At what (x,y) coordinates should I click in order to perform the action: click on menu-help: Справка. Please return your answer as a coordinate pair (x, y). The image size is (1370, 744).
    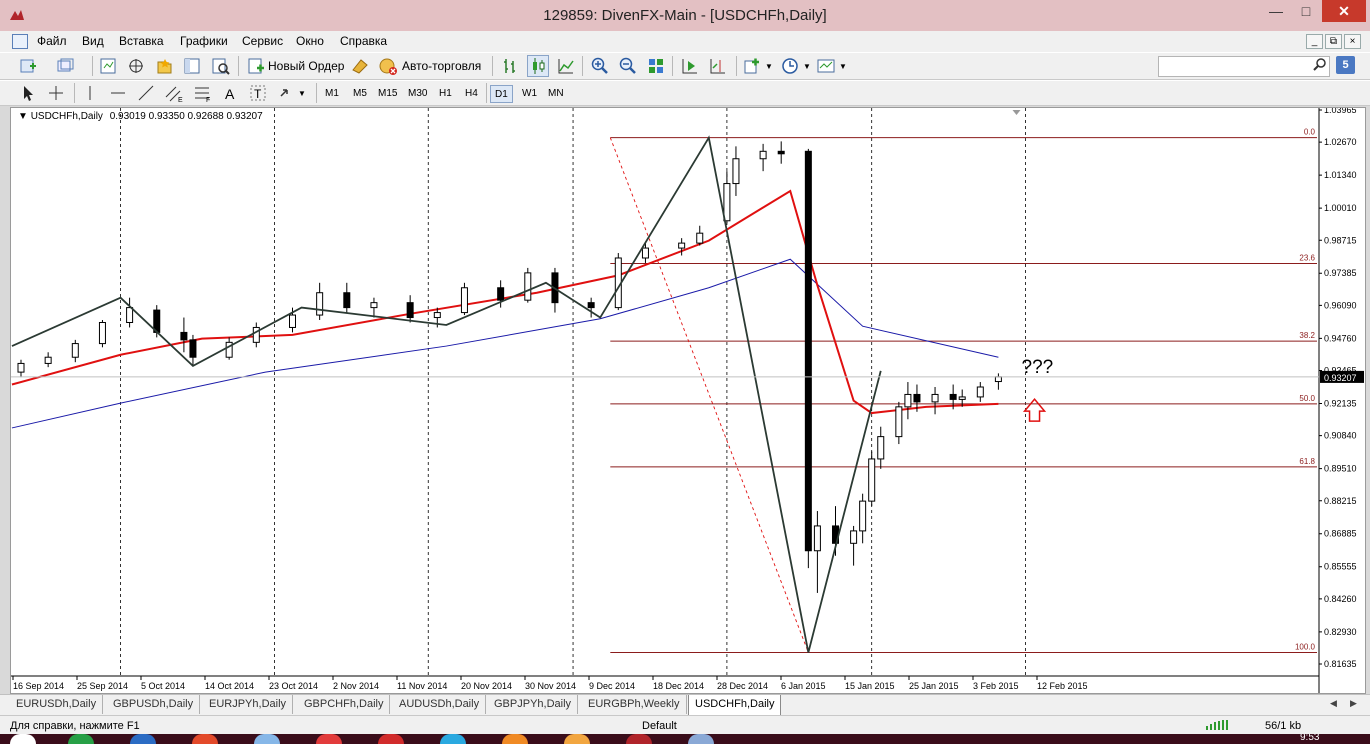
    Looking at the image, I should click on (363, 41).